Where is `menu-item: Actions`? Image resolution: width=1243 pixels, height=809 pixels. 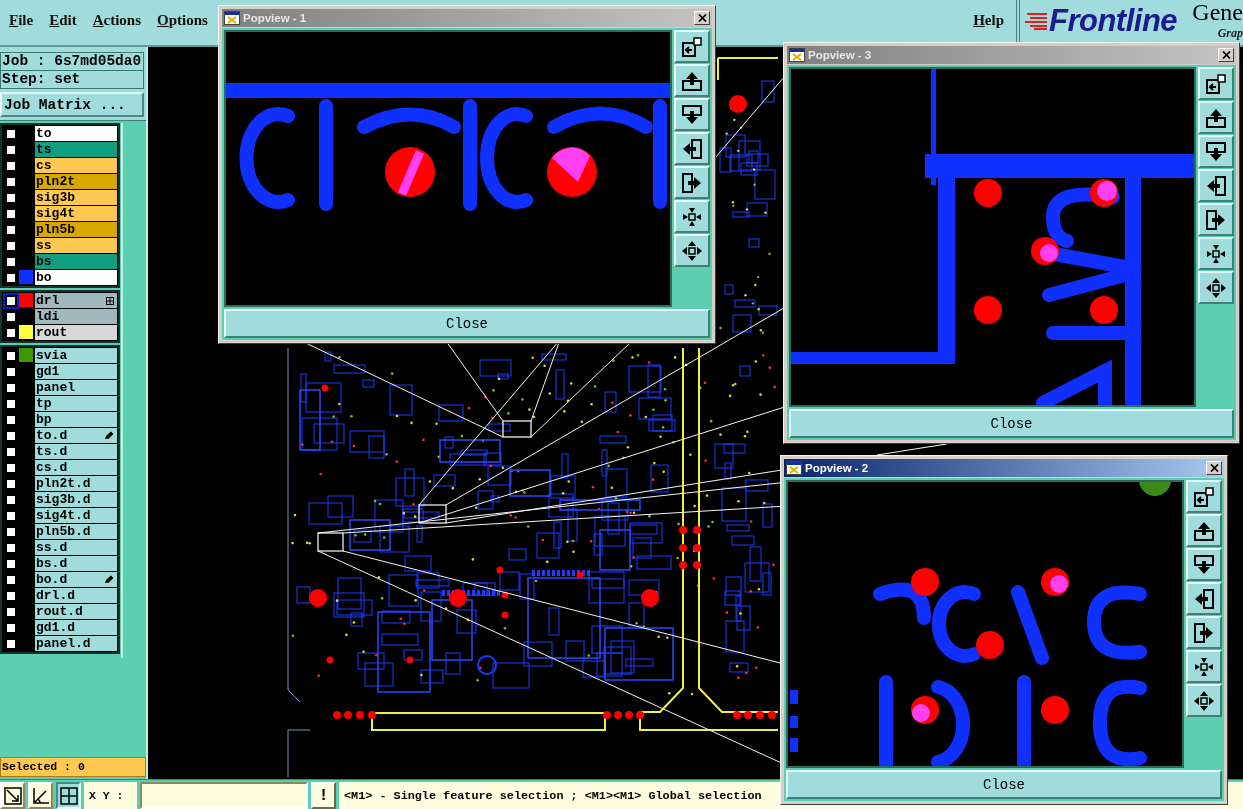
menu-item: Actions is located at coordinates (117, 19).